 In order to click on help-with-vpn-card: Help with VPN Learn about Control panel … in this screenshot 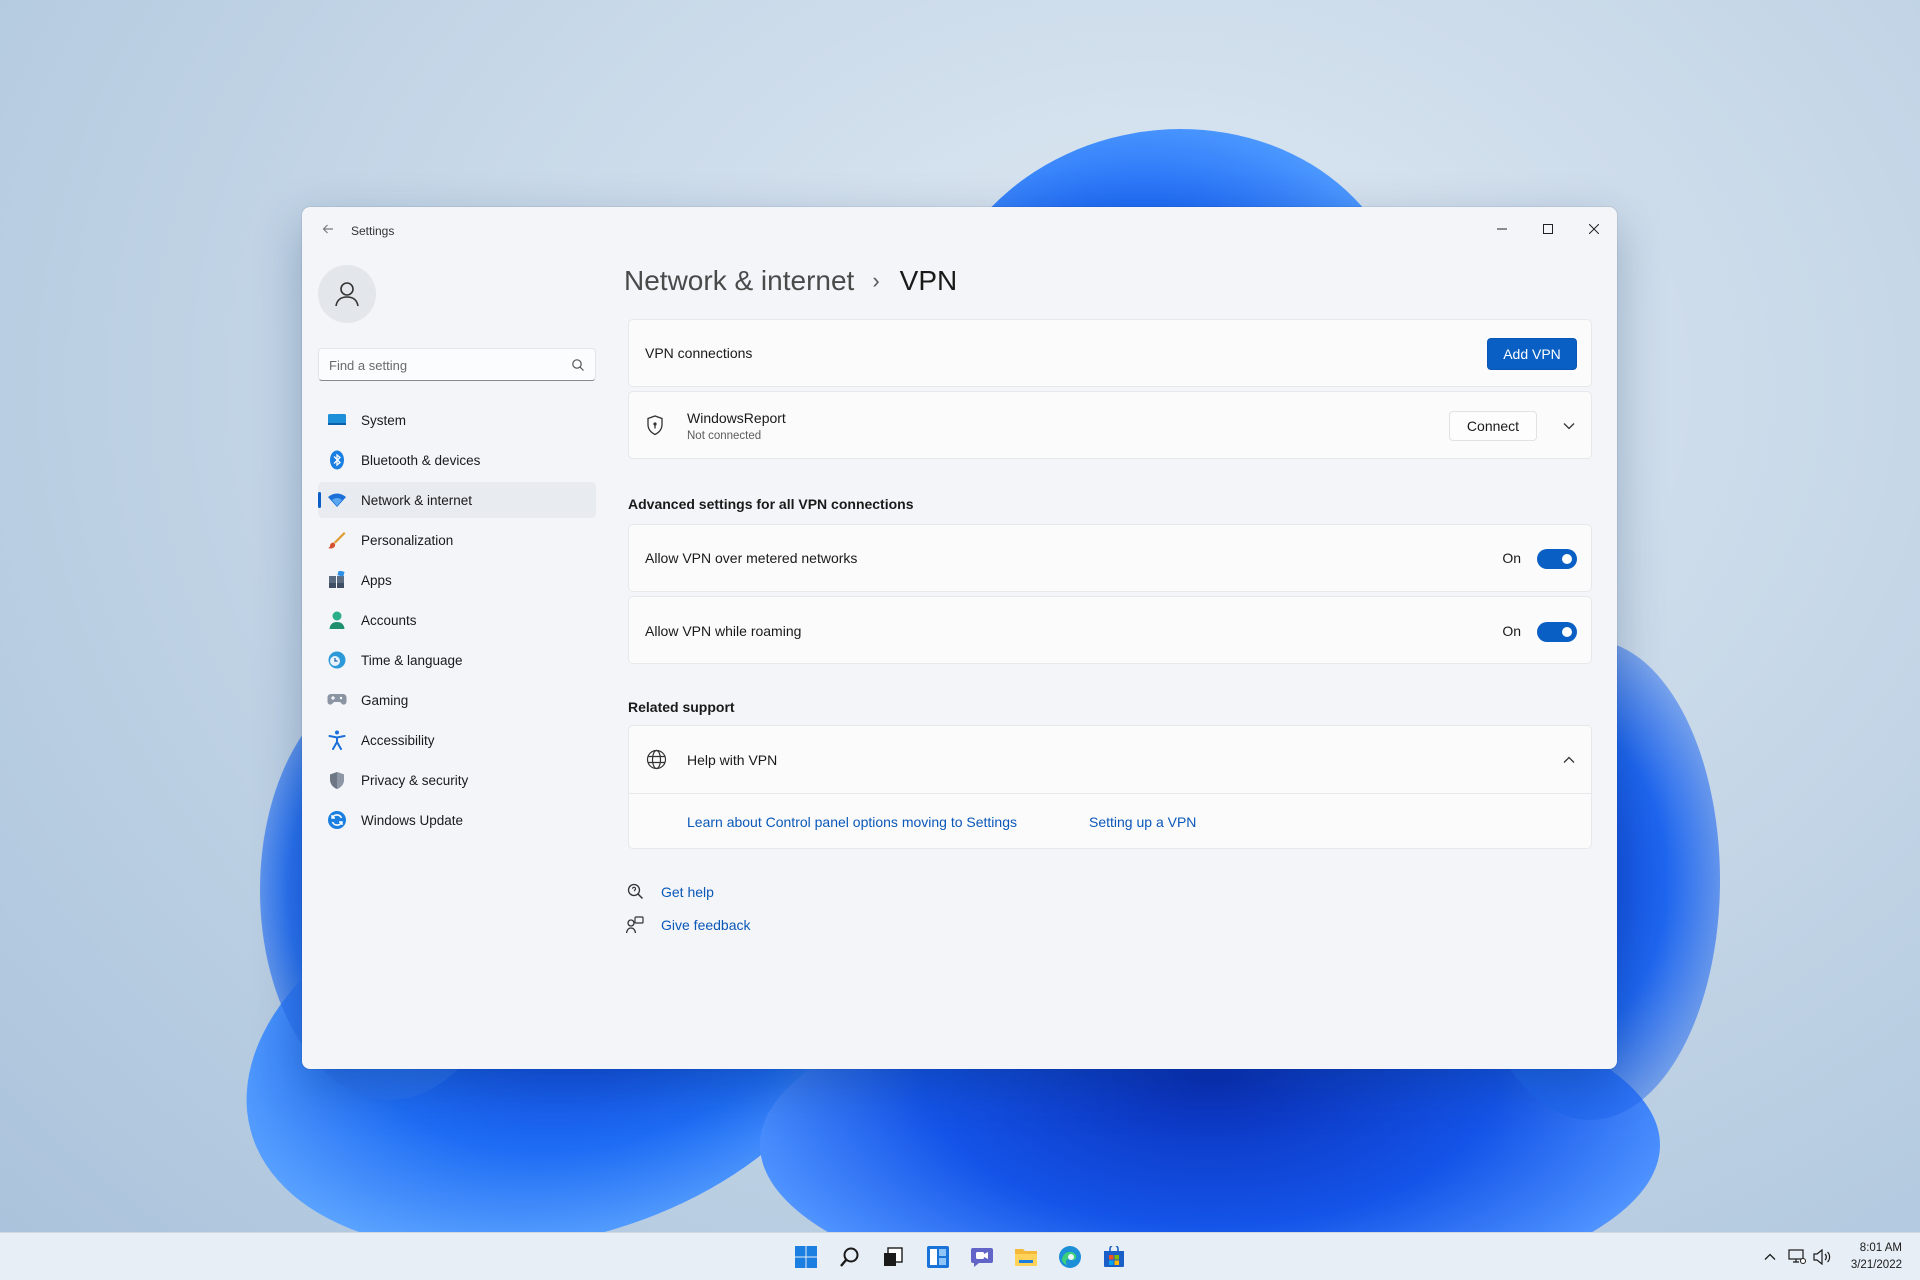, I will do `click(1110, 787)`.